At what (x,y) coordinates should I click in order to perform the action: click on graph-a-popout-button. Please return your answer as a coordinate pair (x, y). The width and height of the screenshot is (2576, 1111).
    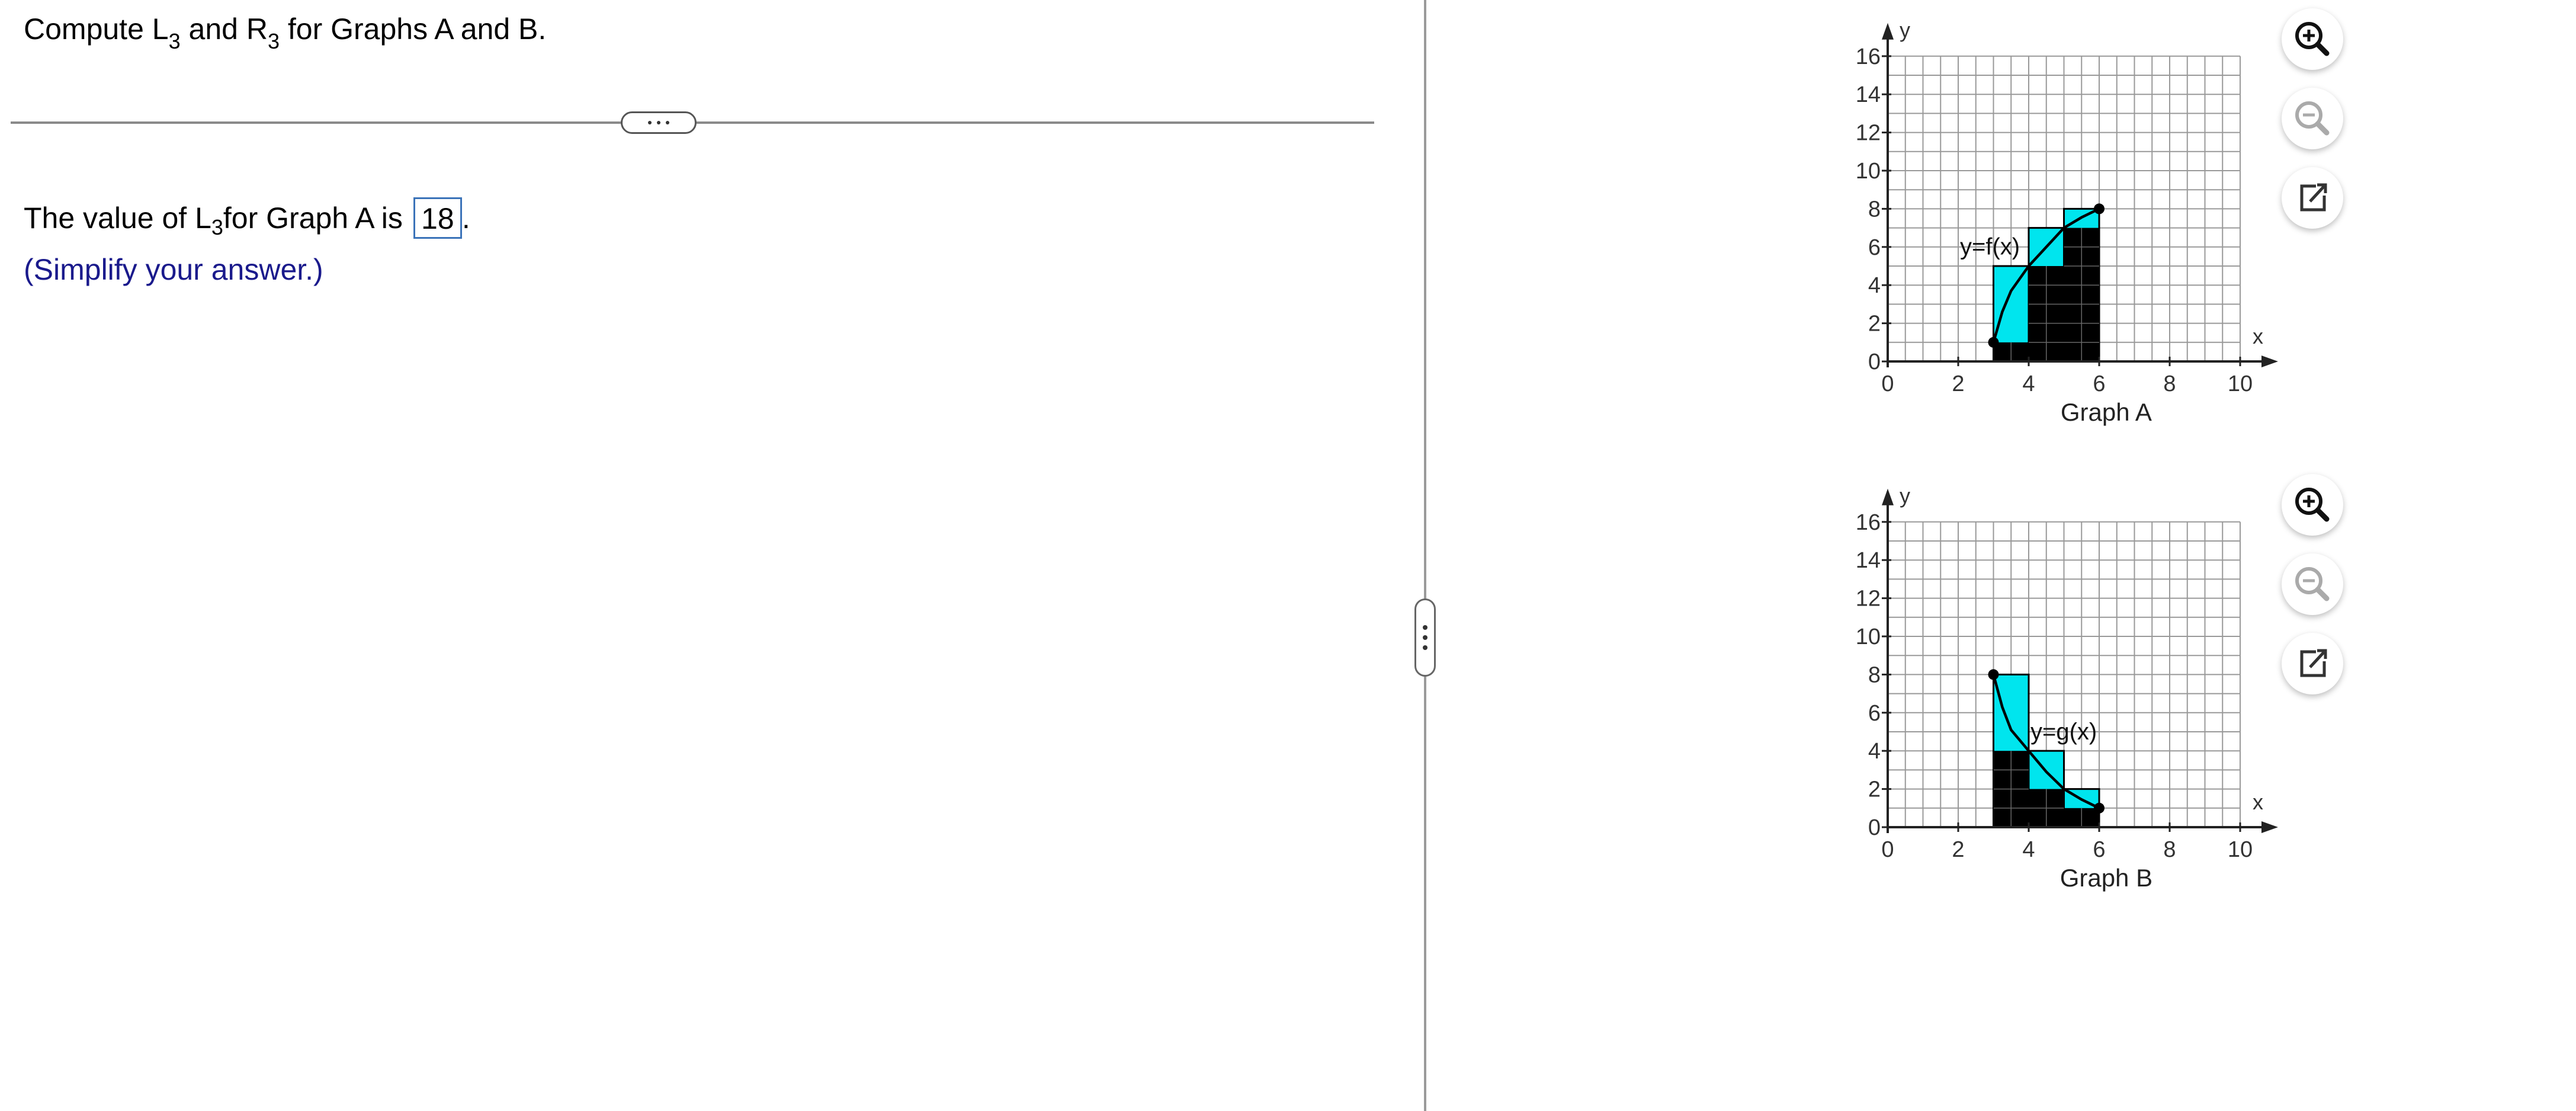
    Looking at the image, I should click on (2312, 198).